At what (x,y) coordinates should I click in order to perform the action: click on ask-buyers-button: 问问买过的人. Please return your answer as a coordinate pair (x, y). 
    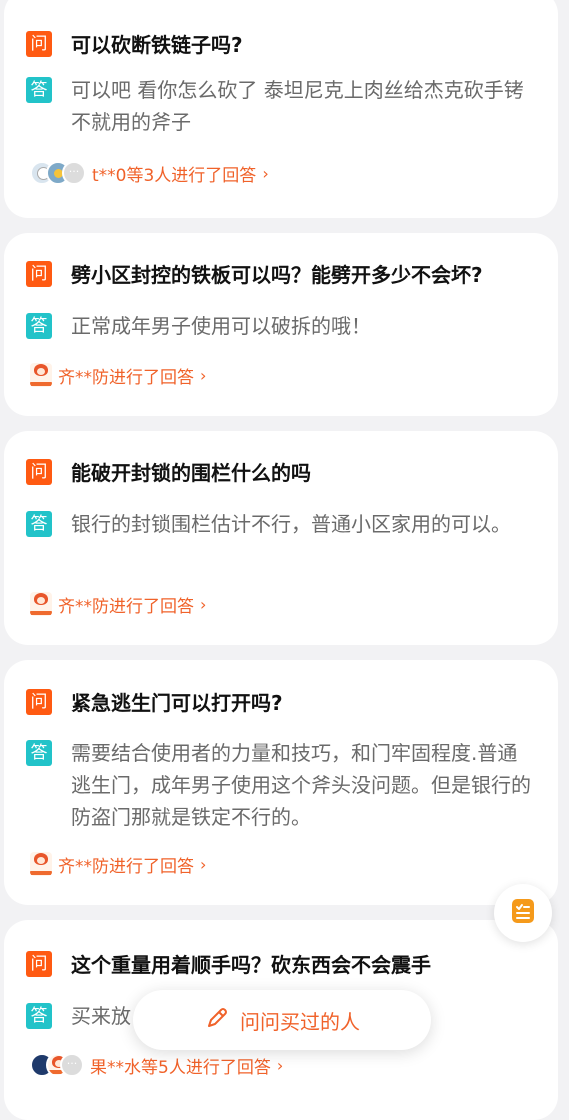
    Looking at the image, I should click on (282, 1020).